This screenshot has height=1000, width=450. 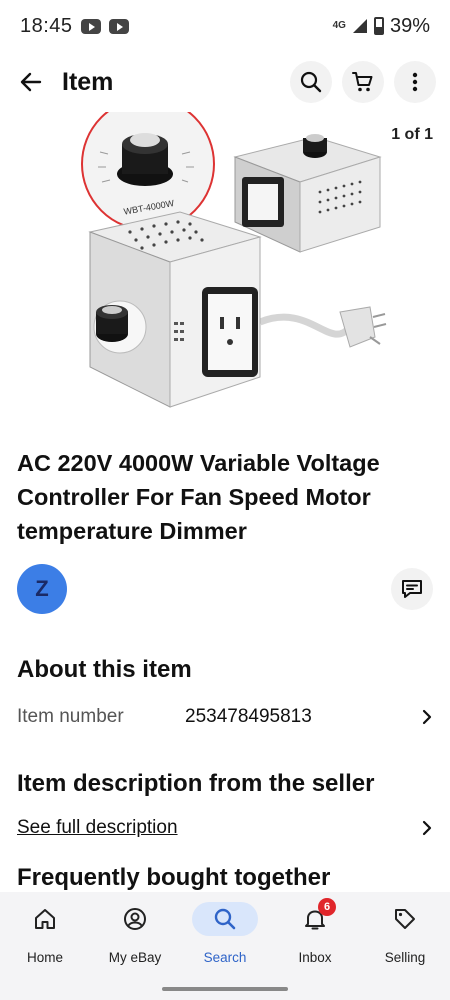 I want to click on back-button, so click(x=31, y=82).